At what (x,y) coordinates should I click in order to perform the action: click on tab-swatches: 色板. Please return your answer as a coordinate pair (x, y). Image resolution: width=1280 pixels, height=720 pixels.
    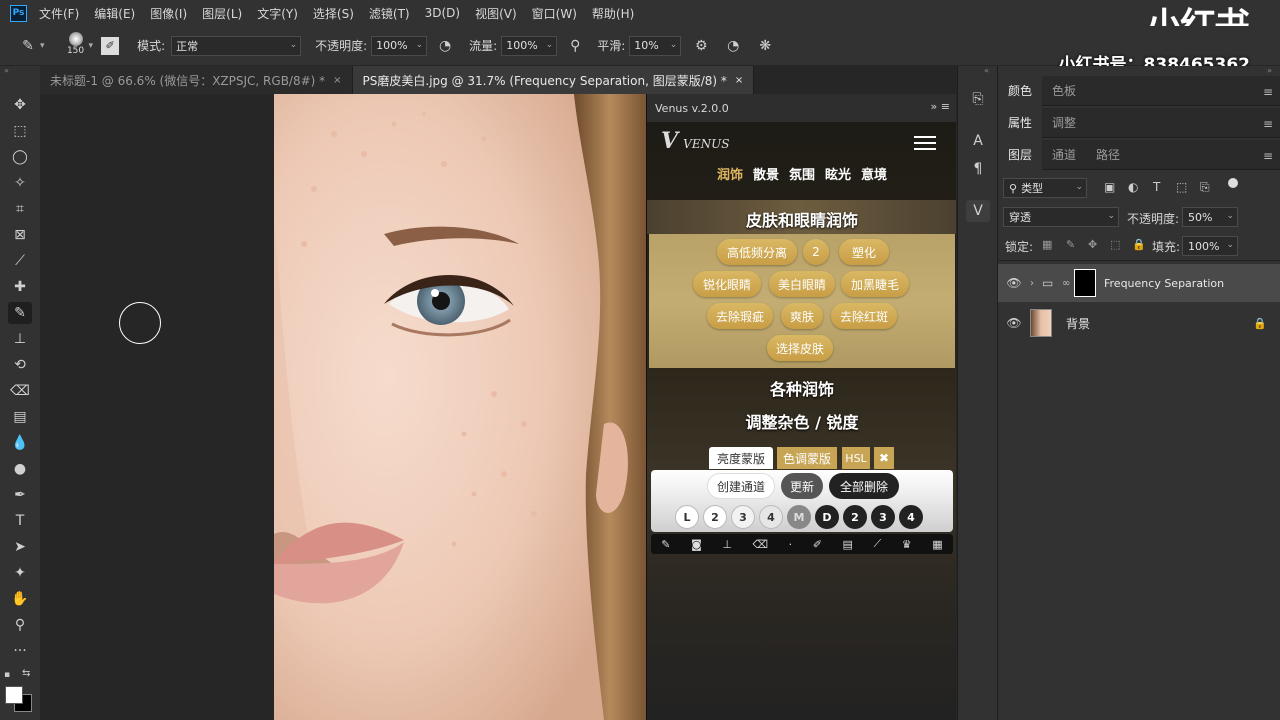
    Looking at the image, I should click on (1064, 91).